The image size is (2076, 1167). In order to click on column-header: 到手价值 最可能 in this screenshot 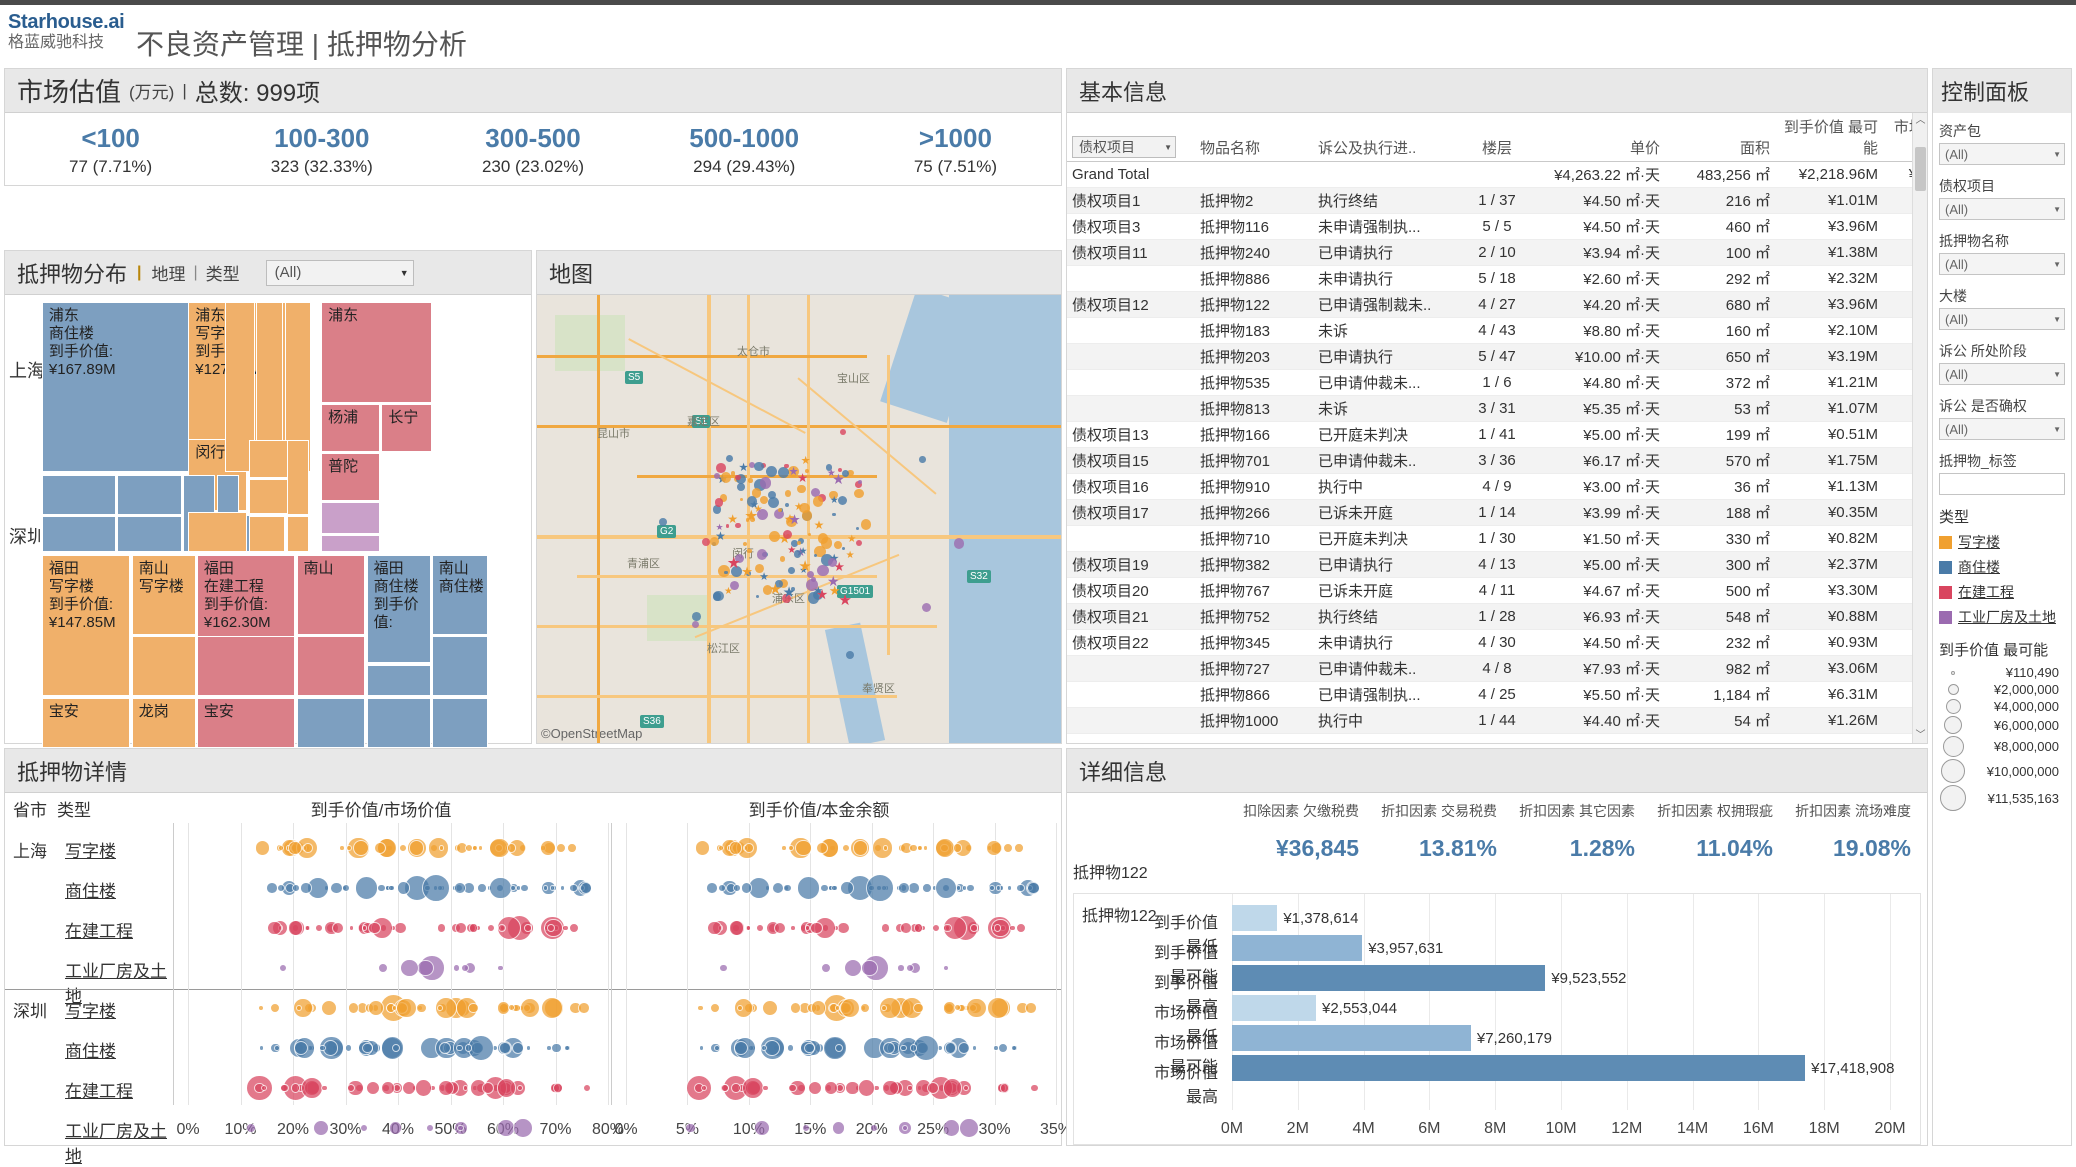, I will do `click(1829, 137)`.